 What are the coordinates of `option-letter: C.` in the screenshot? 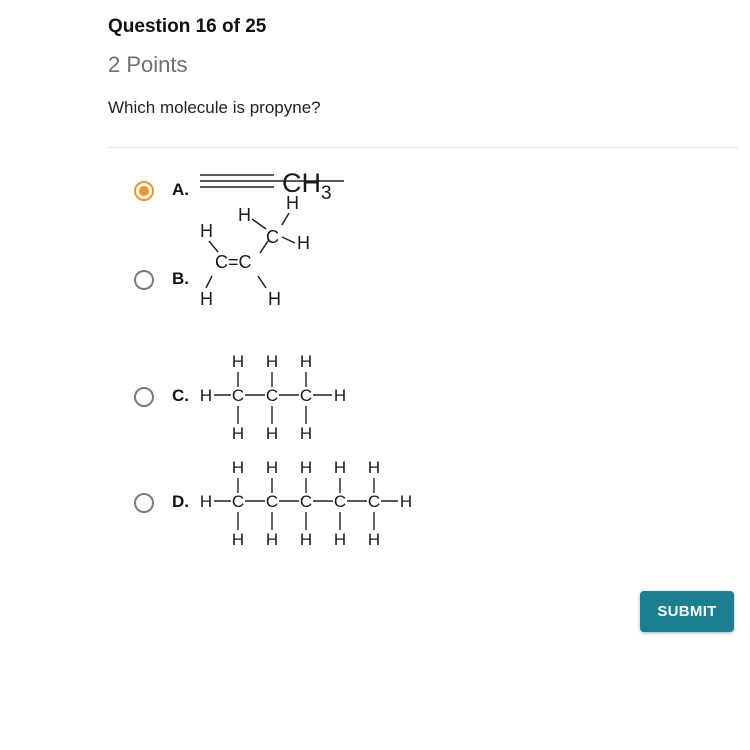 It's located at (180, 395).